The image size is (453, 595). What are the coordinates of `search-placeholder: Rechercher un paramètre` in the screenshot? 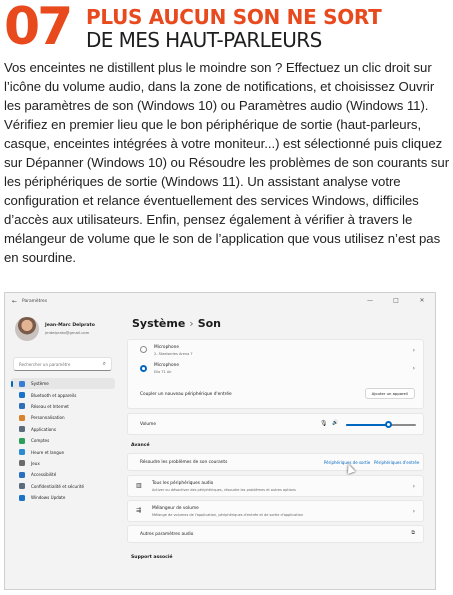 It's located at (45, 364).